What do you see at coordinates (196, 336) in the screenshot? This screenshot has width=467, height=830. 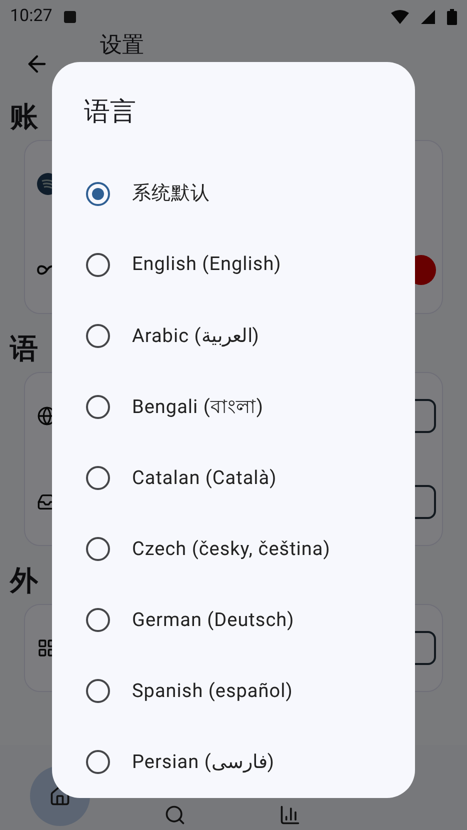 I see `language-option: Arabic (العربية)` at bounding box center [196, 336].